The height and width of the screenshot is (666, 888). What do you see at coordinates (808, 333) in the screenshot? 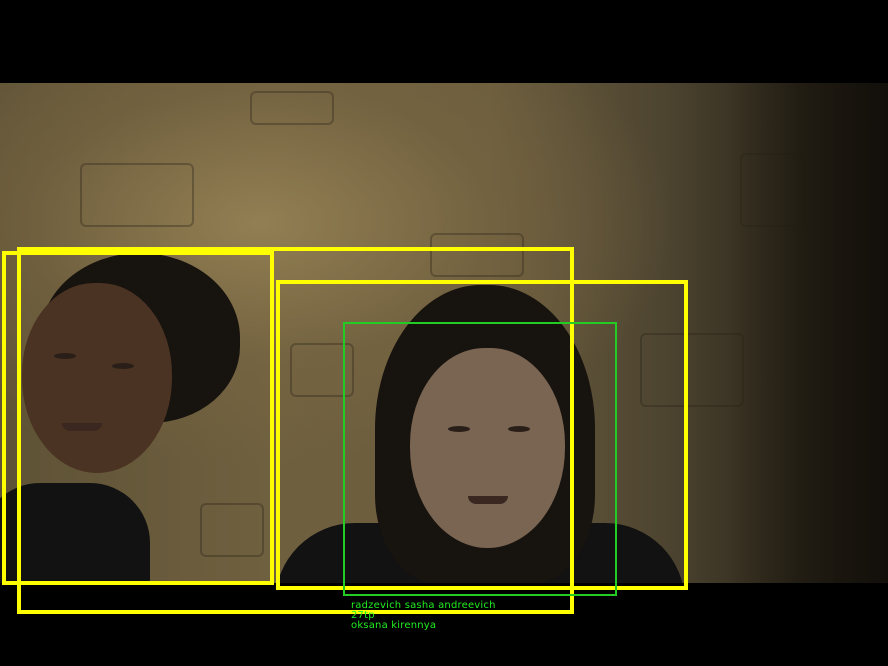
I see `vignette` at bounding box center [808, 333].